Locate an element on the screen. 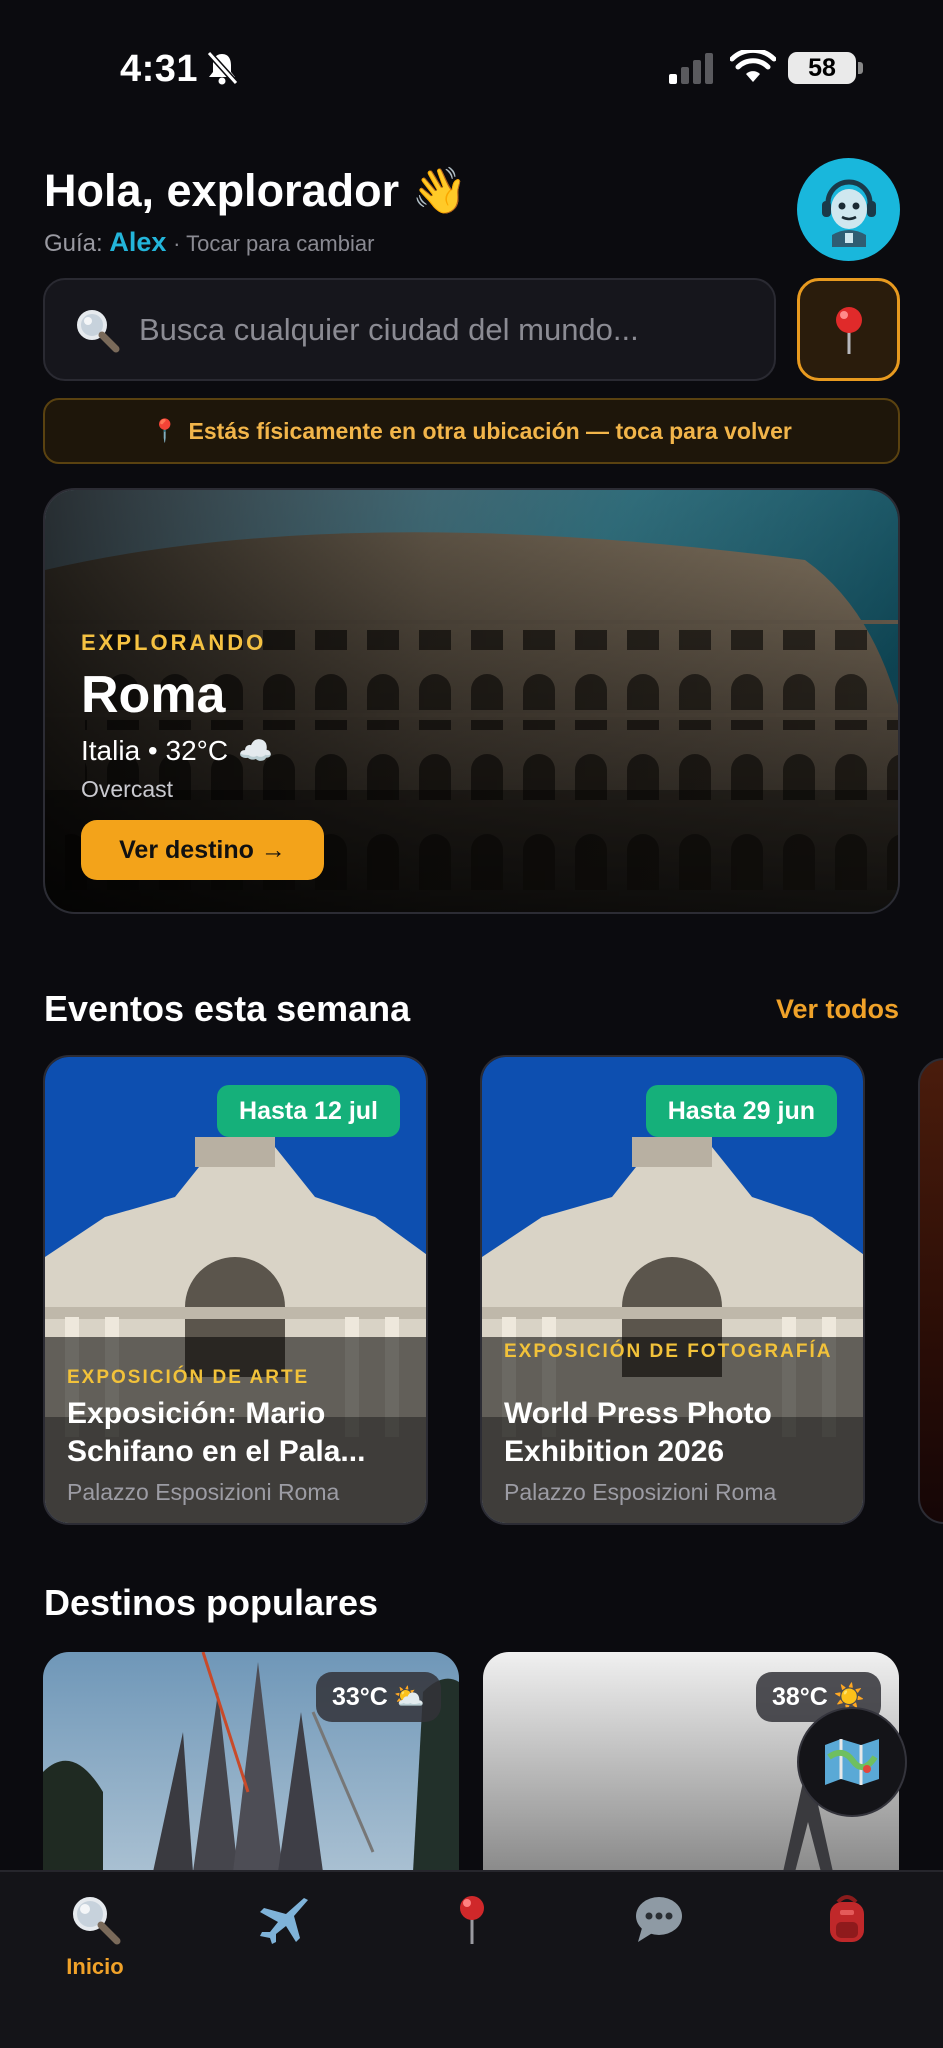 Image resolution: width=943 pixels, height=2048 pixels. guide-hint: · Tocar para cambiar is located at coordinates (274, 243).